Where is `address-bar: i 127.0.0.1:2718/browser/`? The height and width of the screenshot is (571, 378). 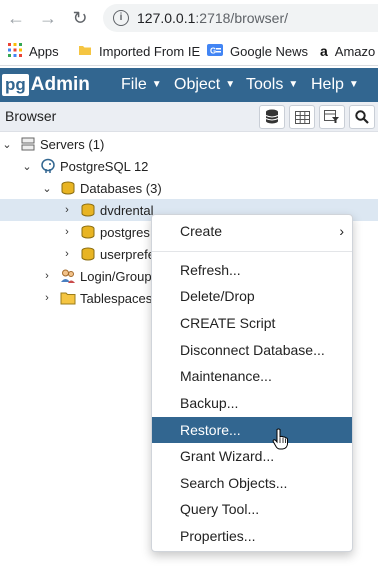
address-bar: i 127.0.0.1:2718/browser/ is located at coordinates (240, 18).